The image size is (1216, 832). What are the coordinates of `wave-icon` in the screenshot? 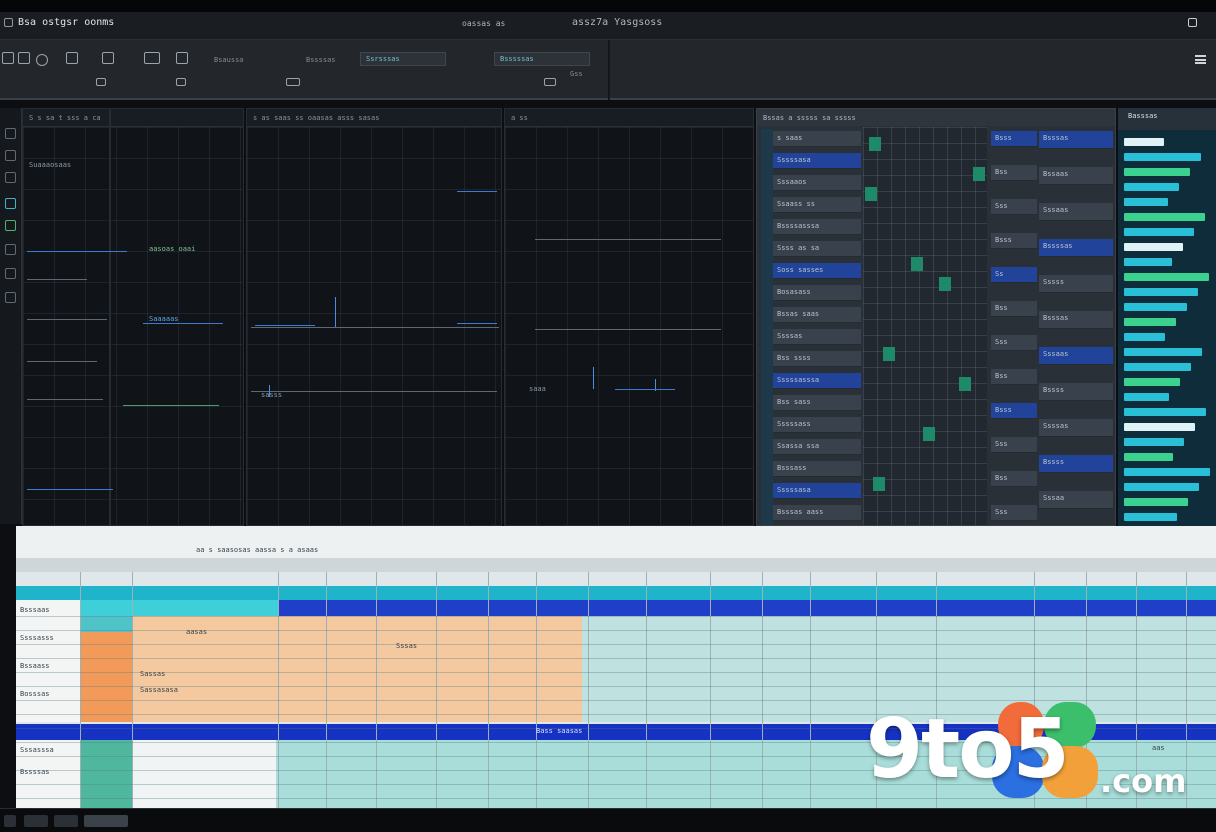 It's located at (42, 60).